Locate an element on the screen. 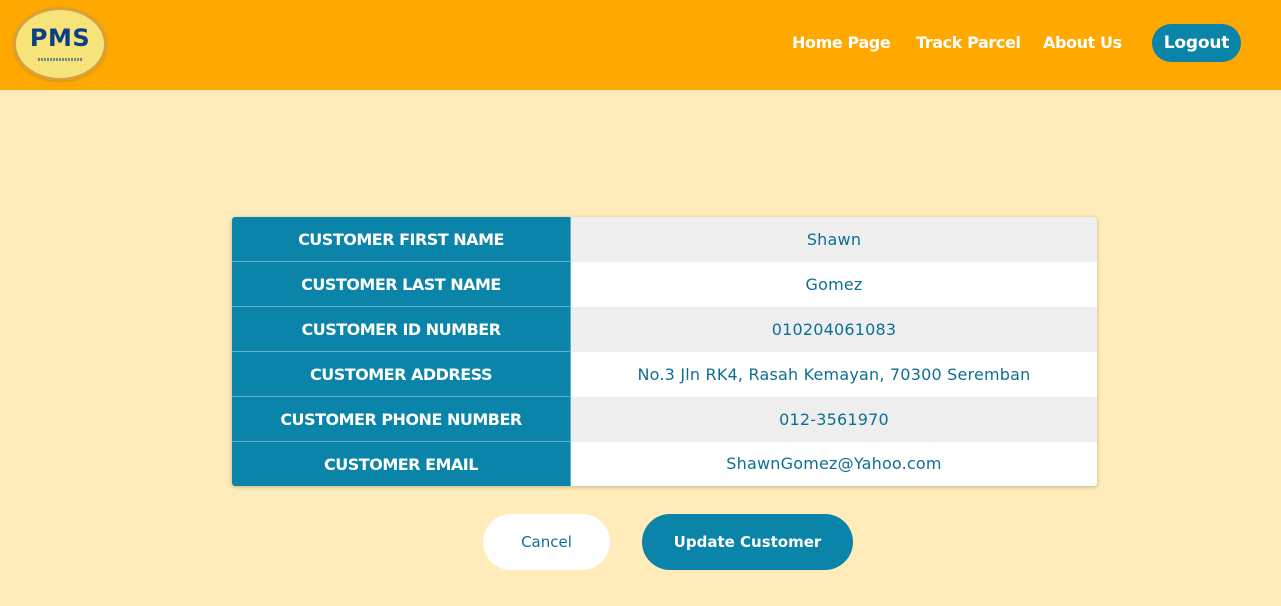 Image resolution: width=1281 pixels, height=606 pixels. table-row: CUSTOMER EMAIL ShawnGomez@Yahoo.com is located at coordinates (664, 463).